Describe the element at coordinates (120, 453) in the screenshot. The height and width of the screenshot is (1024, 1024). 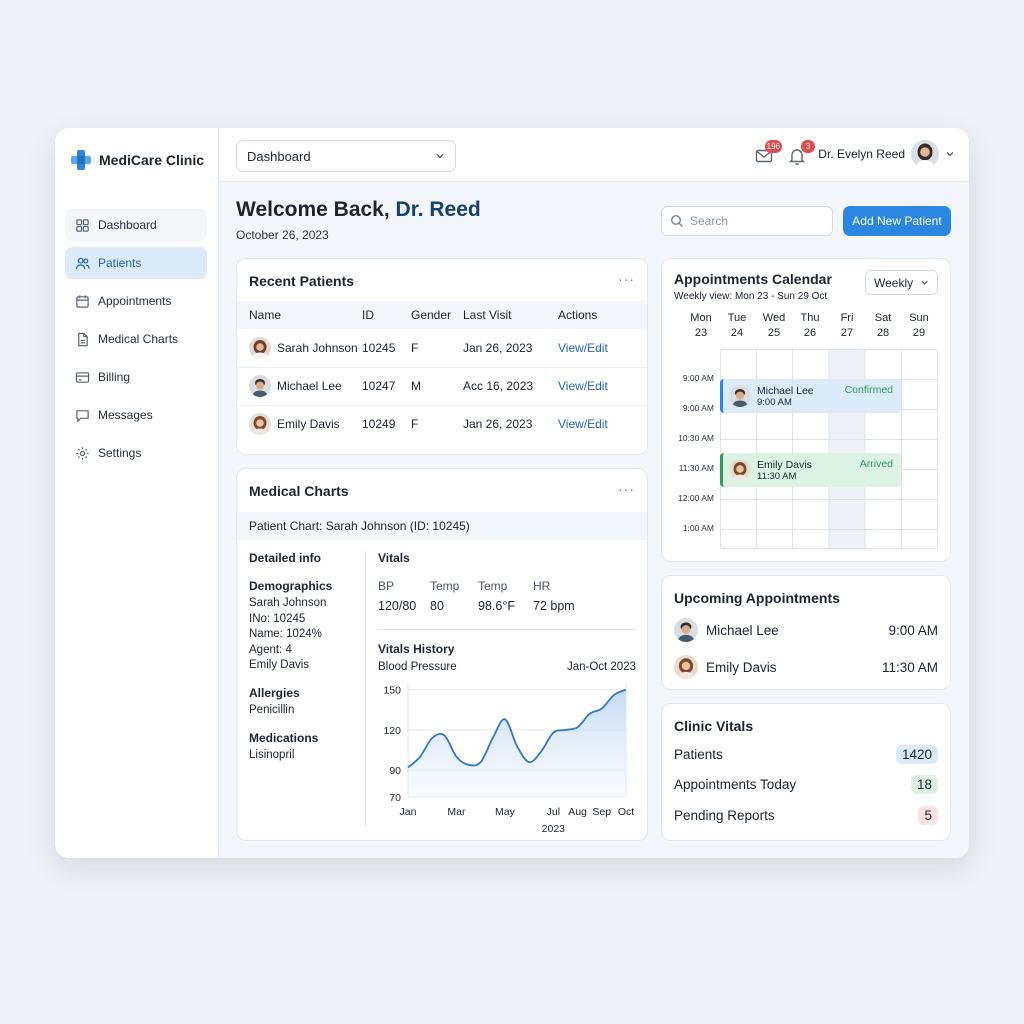
I see `sidebar-item-label: Settings` at that location.